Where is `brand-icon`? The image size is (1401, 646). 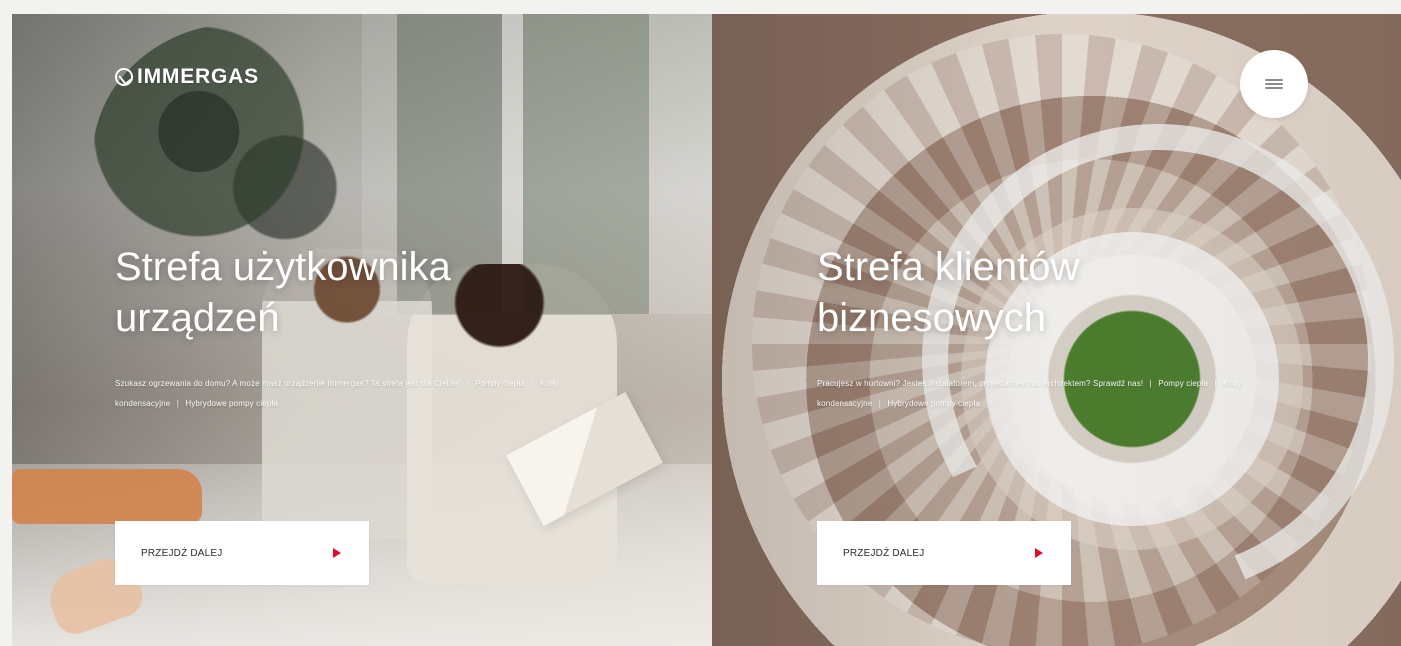
brand-icon is located at coordinates (124, 77).